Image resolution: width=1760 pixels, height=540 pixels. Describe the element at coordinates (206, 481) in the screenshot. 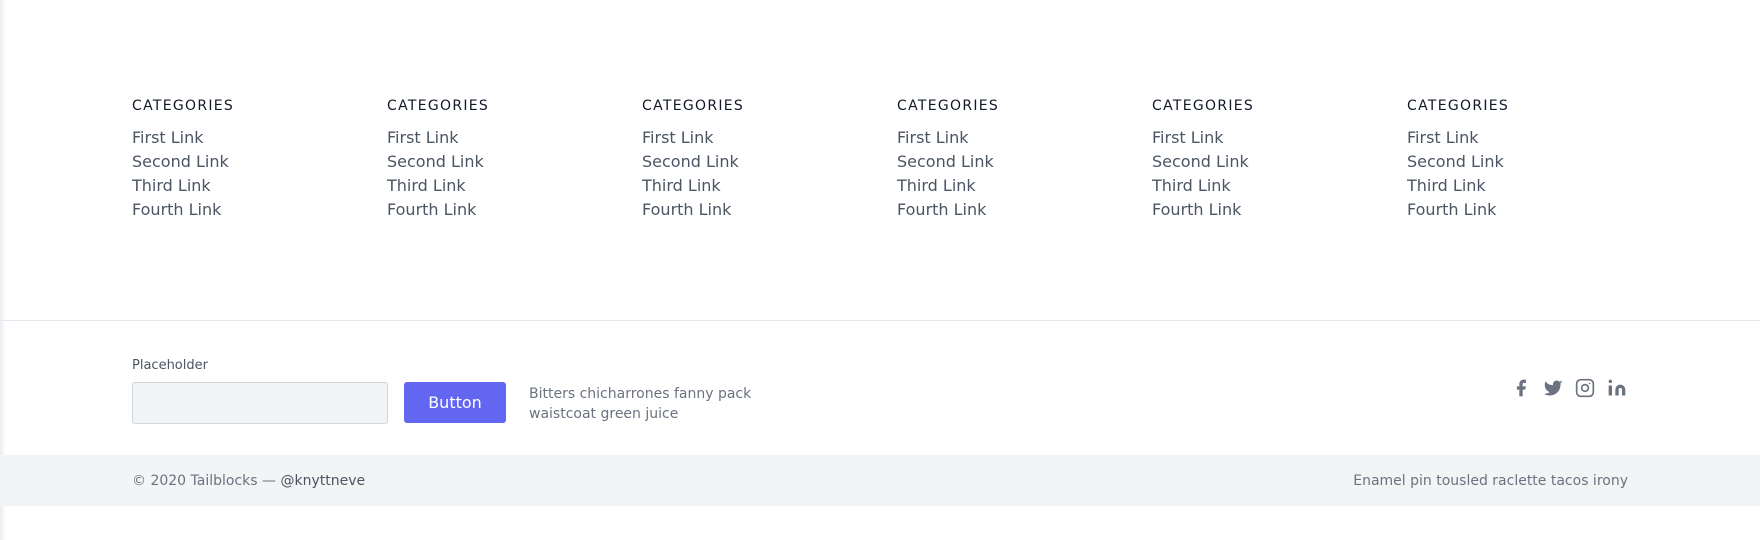

I see `copyright-text: © 2020 Tailblocks —` at that location.